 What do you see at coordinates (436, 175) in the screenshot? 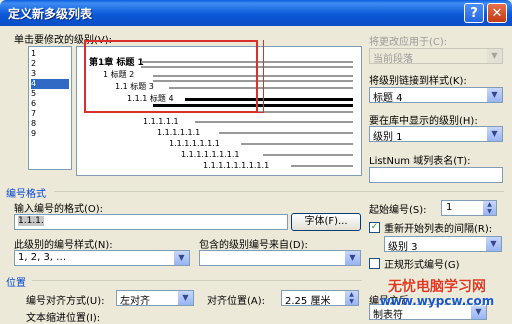
I see `listnum-input` at bounding box center [436, 175].